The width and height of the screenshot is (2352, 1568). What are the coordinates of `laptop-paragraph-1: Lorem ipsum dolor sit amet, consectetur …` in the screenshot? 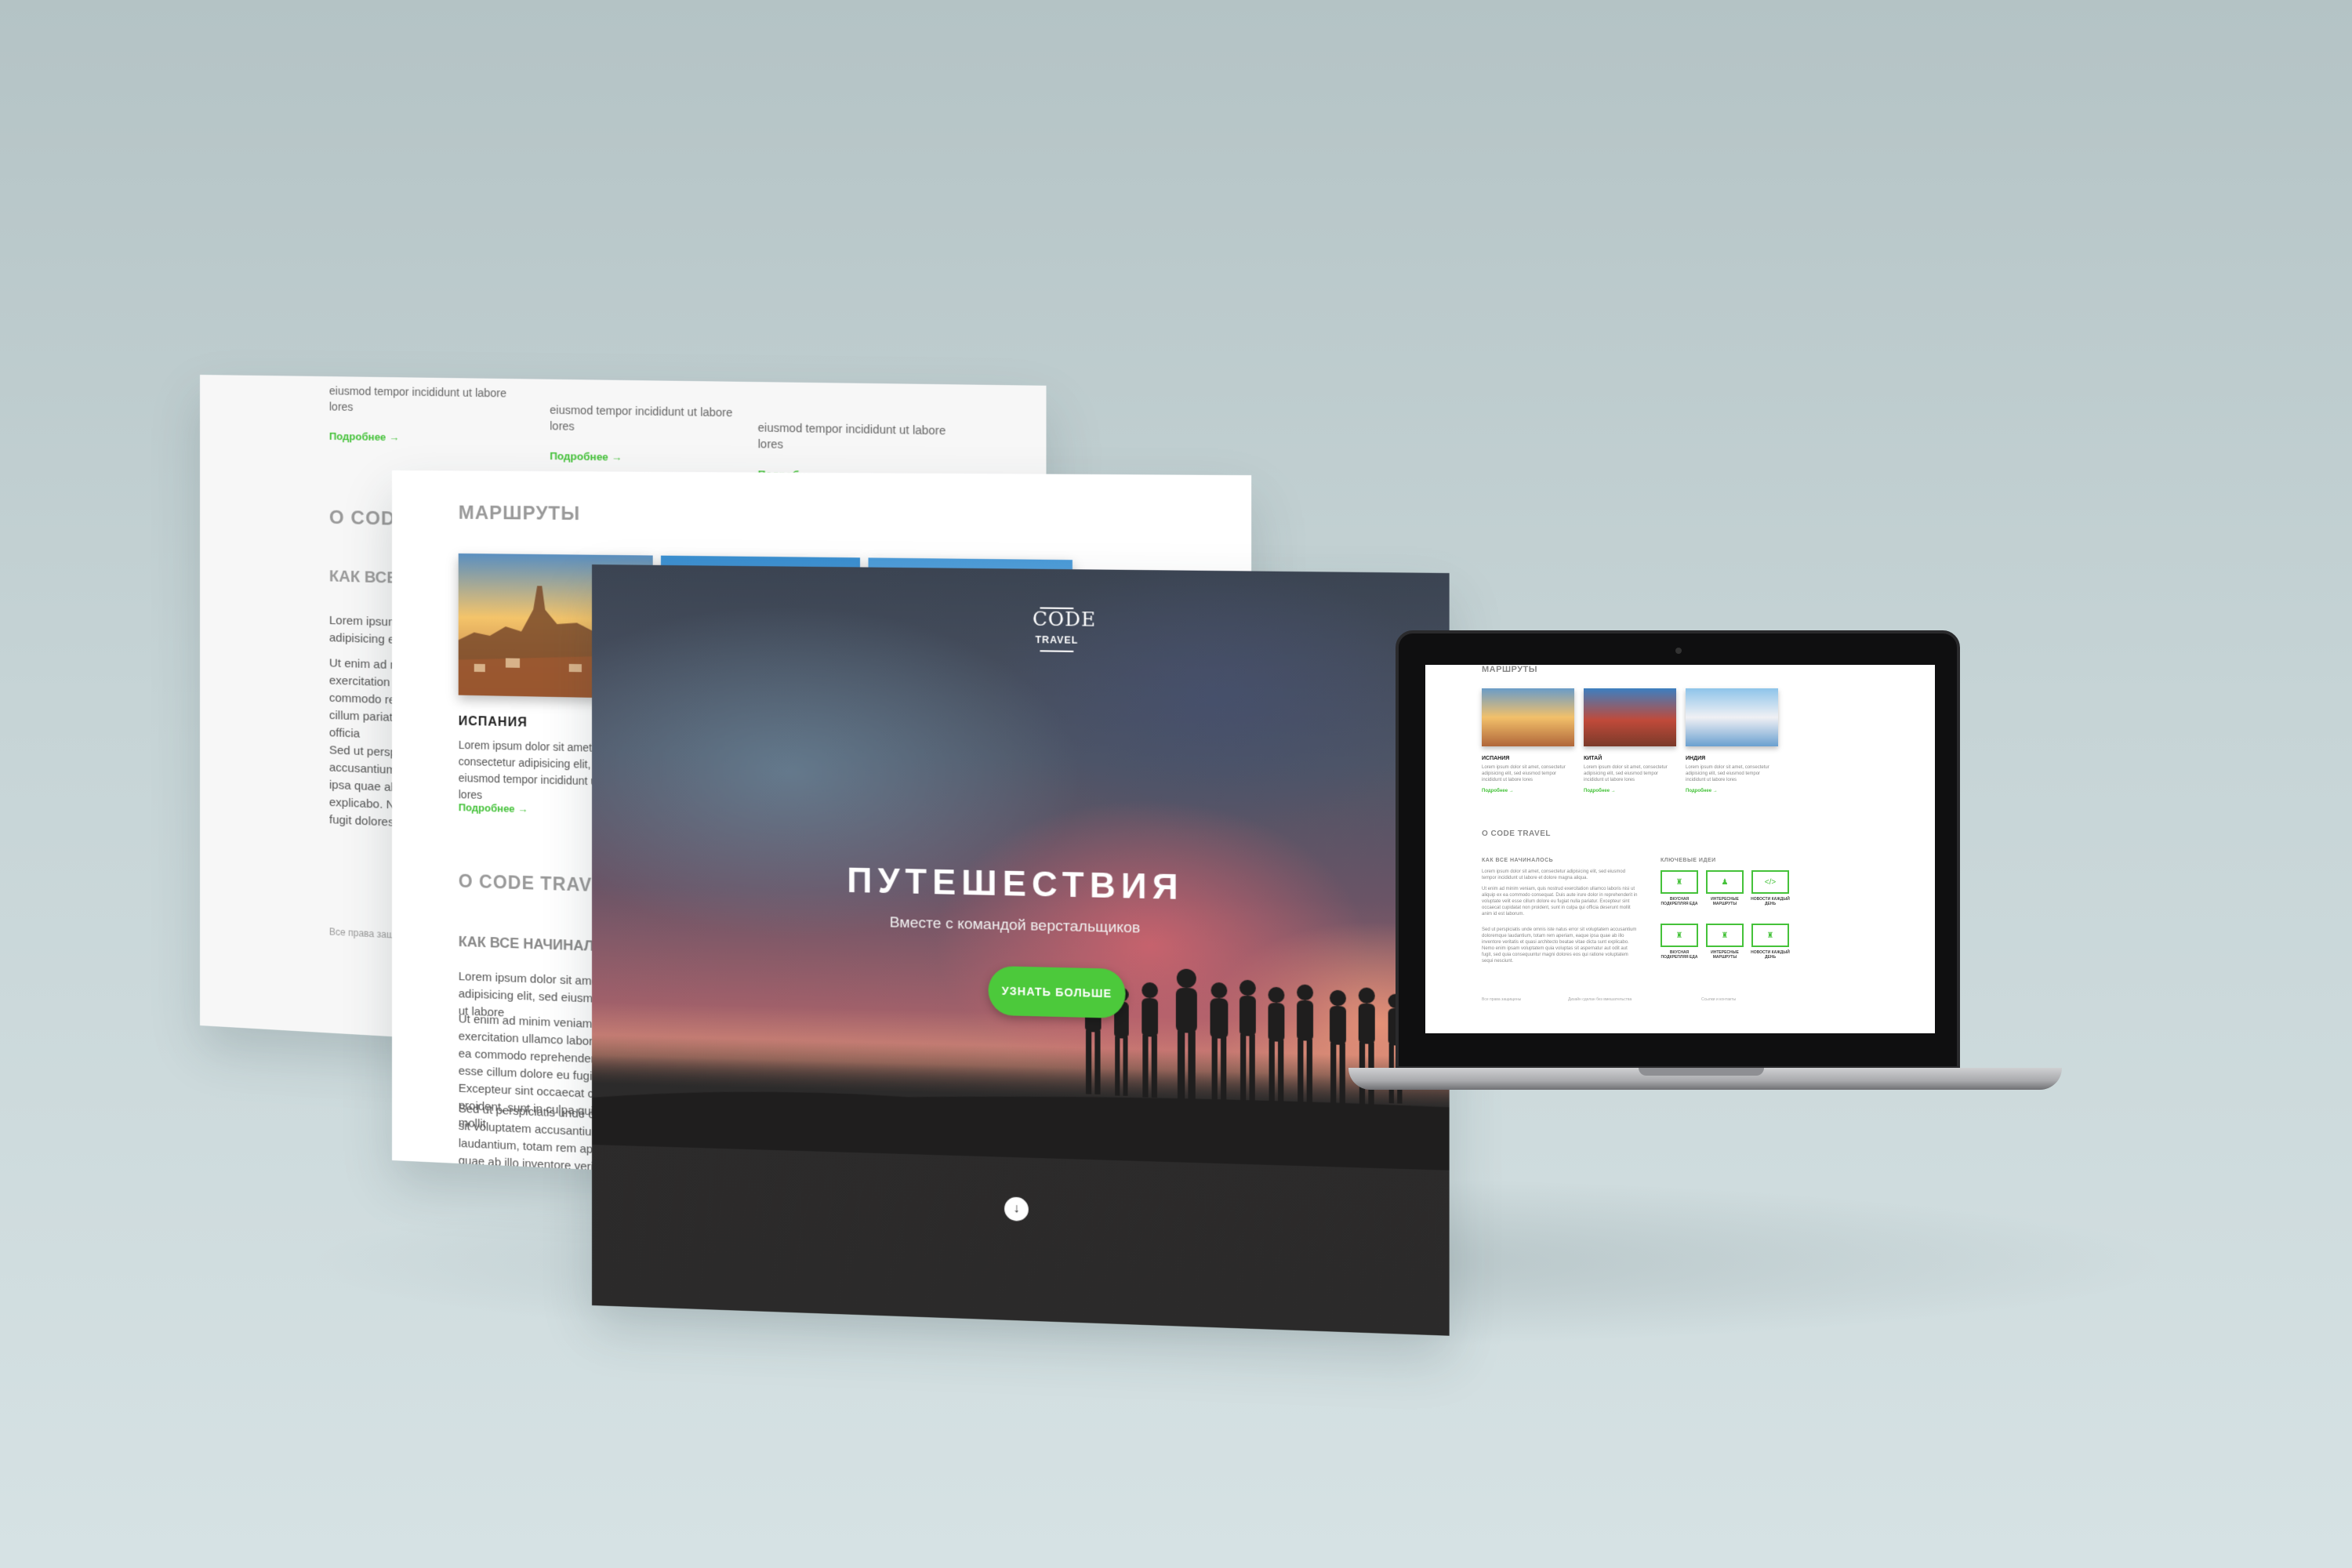 It's located at (1560, 875).